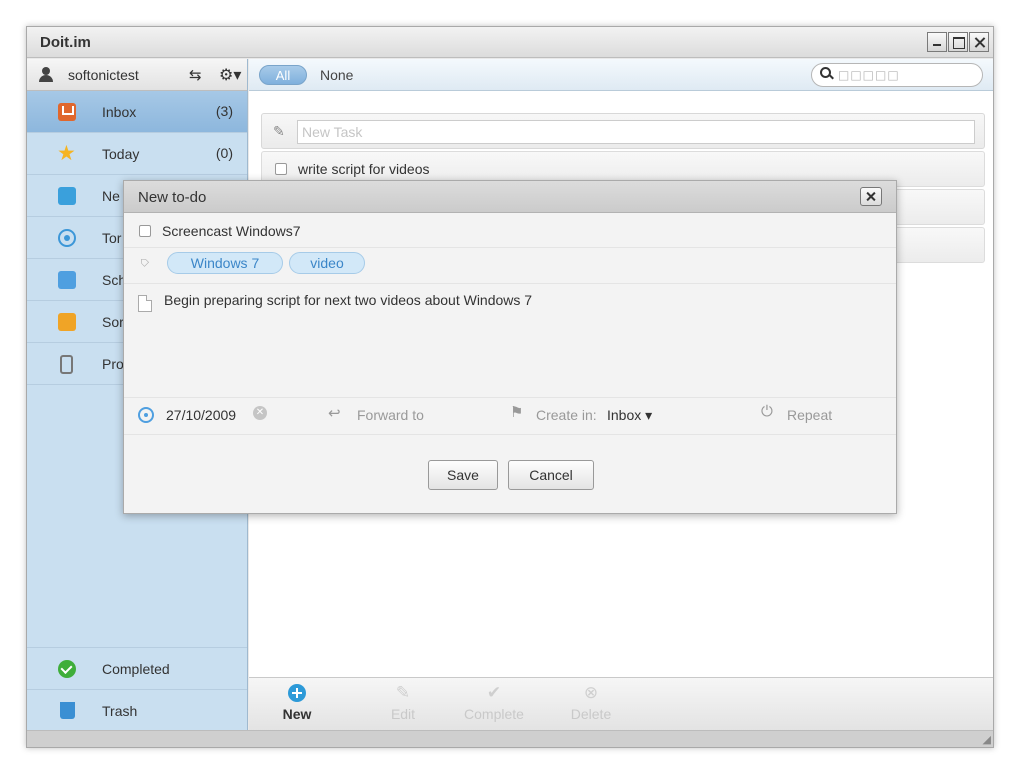  What do you see at coordinates (403, 703) in the screenshot?
I see `edit-button: ✎ Edit` at bounding box center [403, 703].